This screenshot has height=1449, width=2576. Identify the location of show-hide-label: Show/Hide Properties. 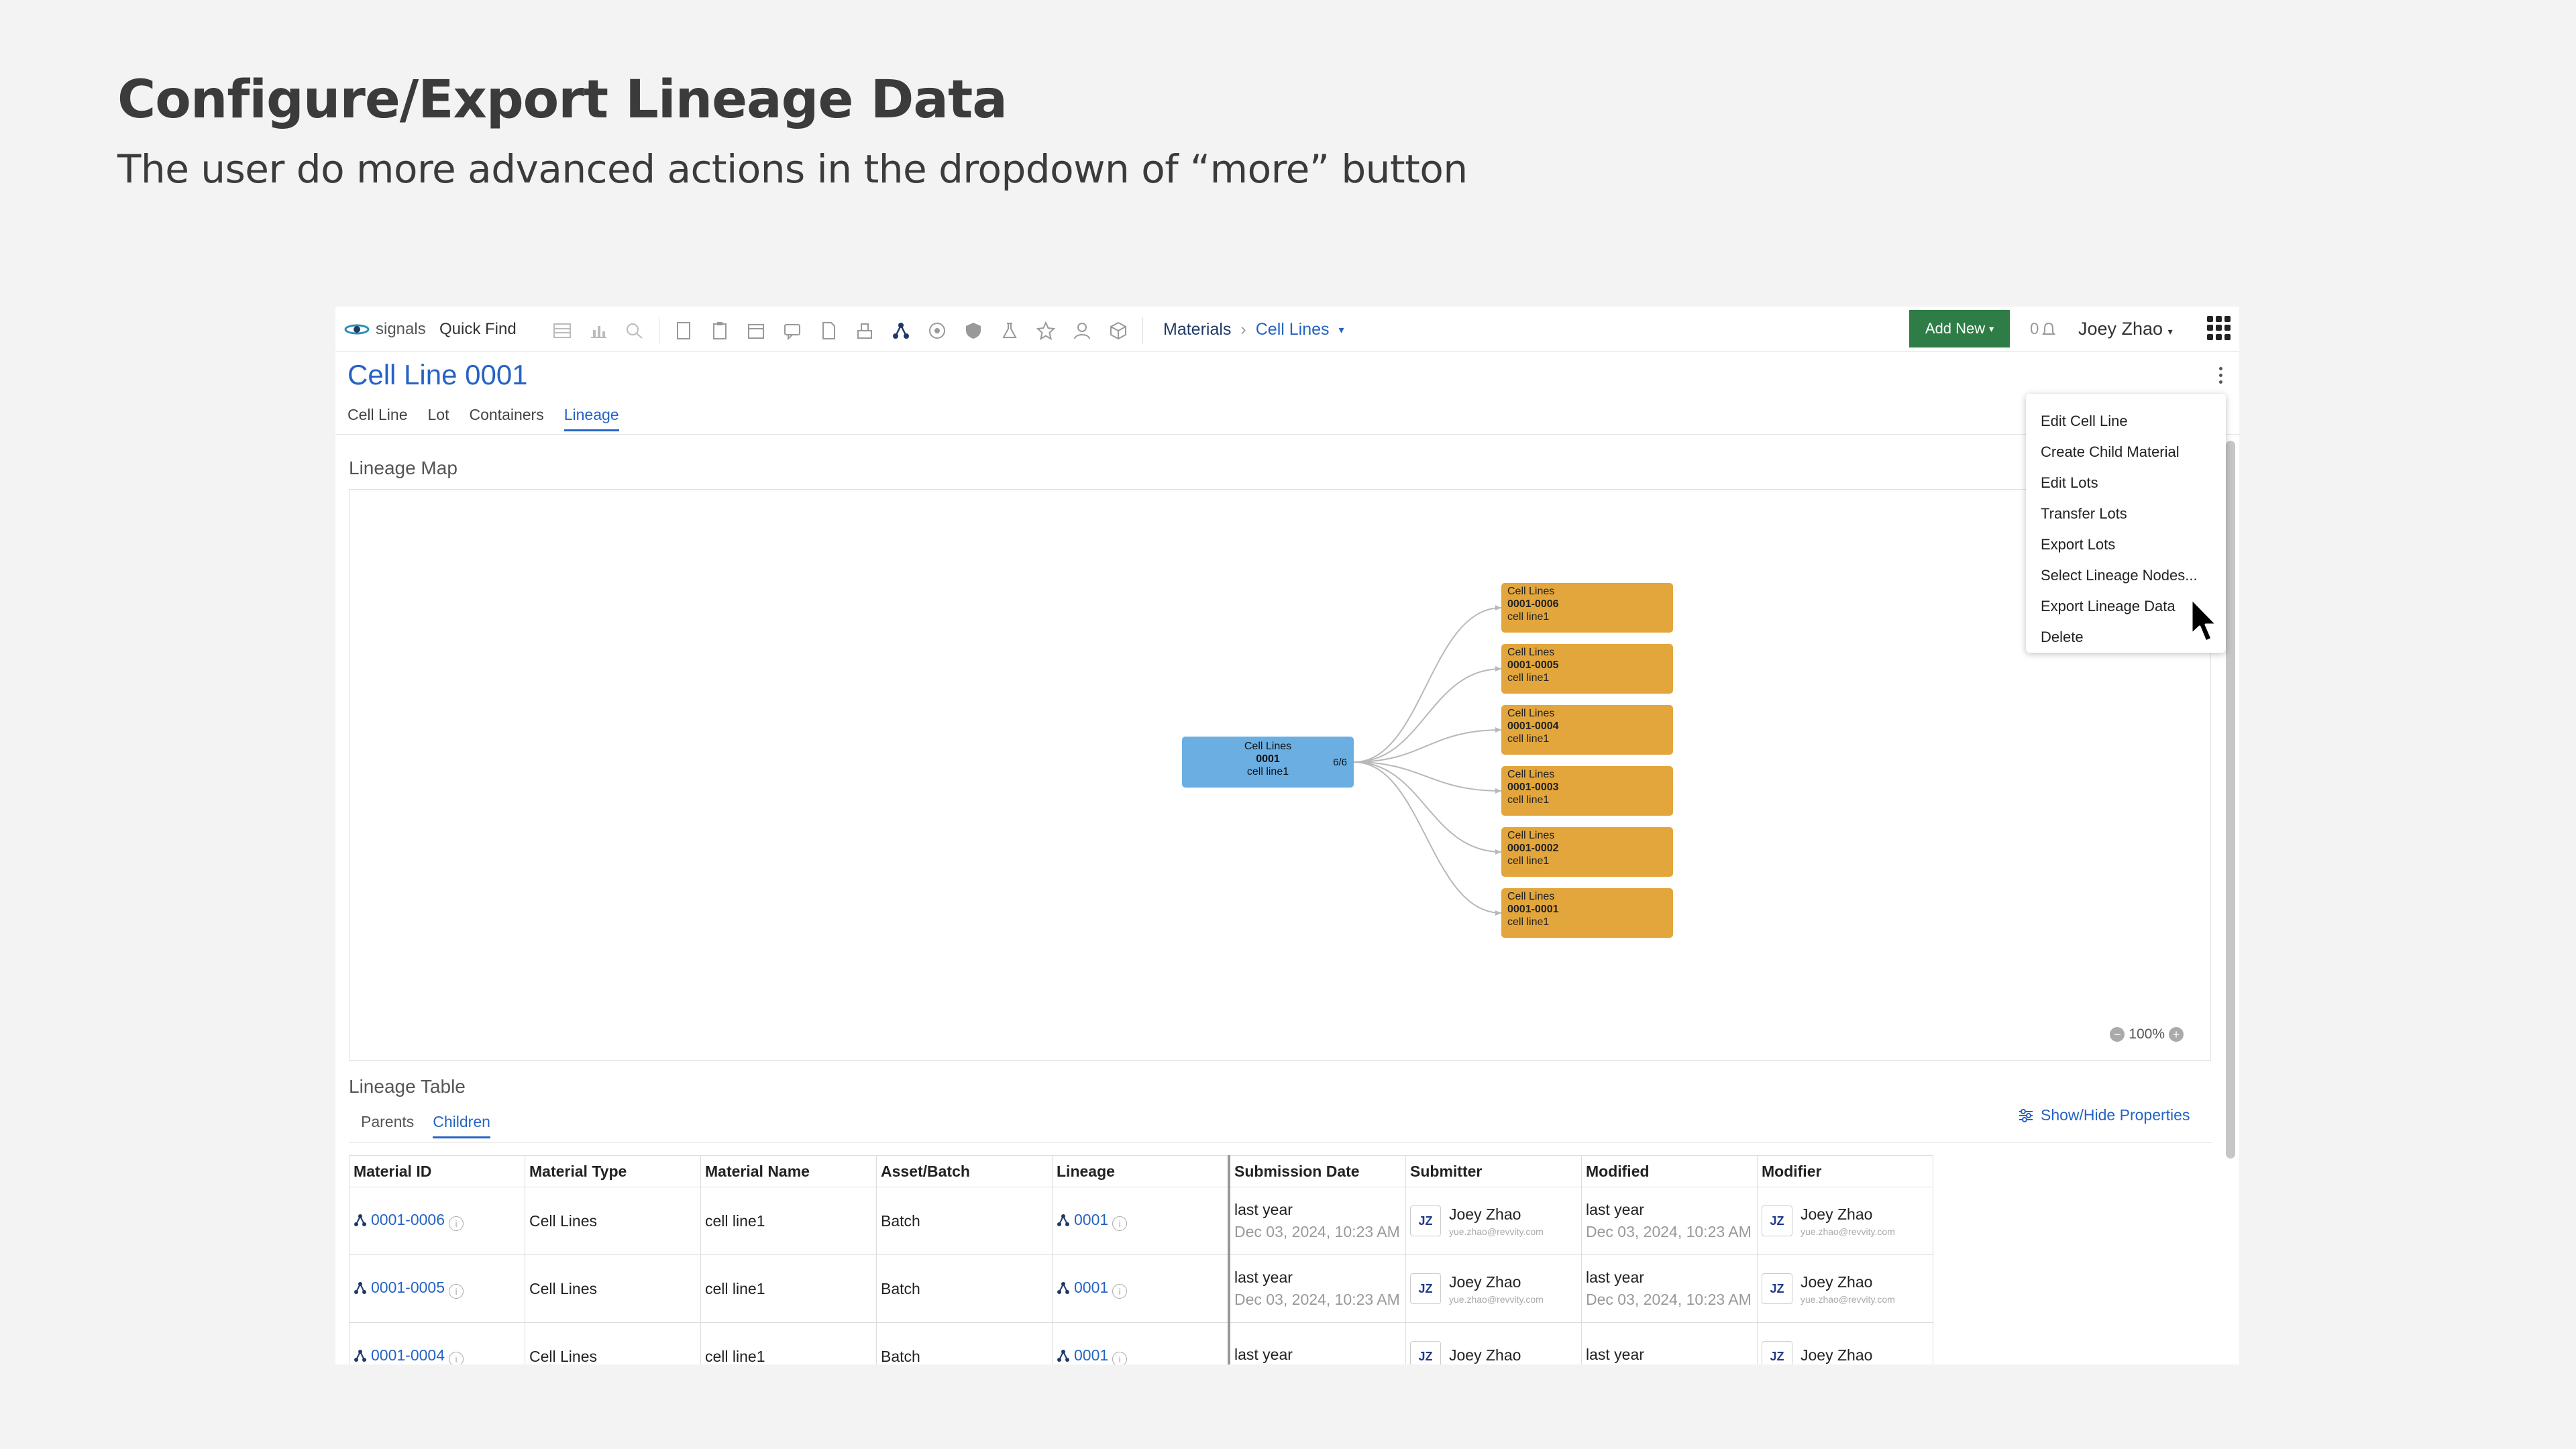
(2115, 1115).